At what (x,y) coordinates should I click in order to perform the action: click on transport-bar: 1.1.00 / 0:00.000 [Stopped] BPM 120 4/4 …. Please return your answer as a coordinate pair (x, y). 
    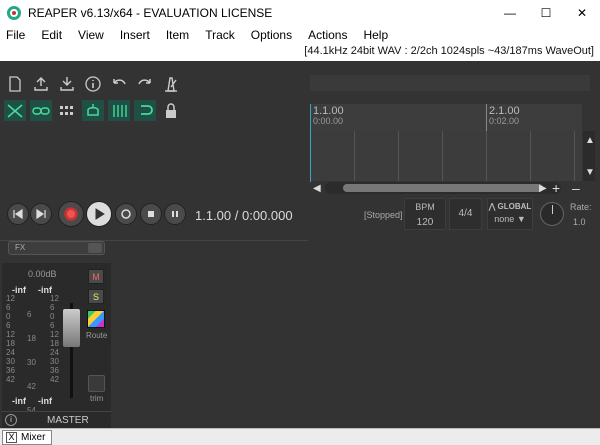
    Looking at the image, I should click on (300, 216).